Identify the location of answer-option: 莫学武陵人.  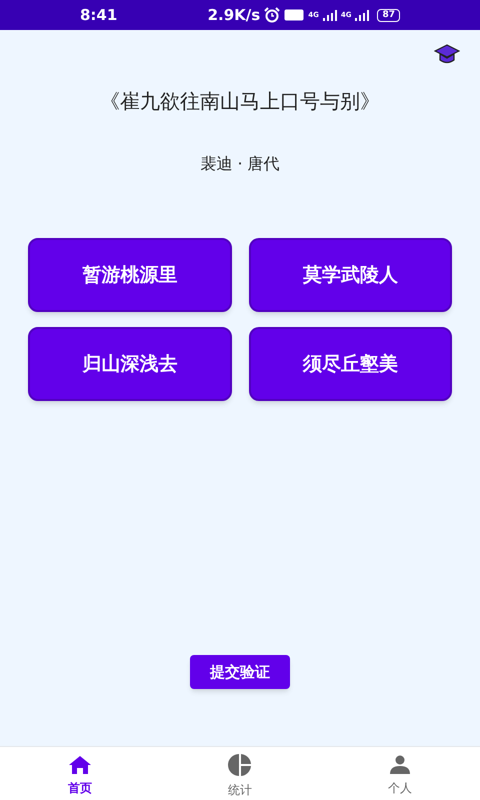
(350, 275).